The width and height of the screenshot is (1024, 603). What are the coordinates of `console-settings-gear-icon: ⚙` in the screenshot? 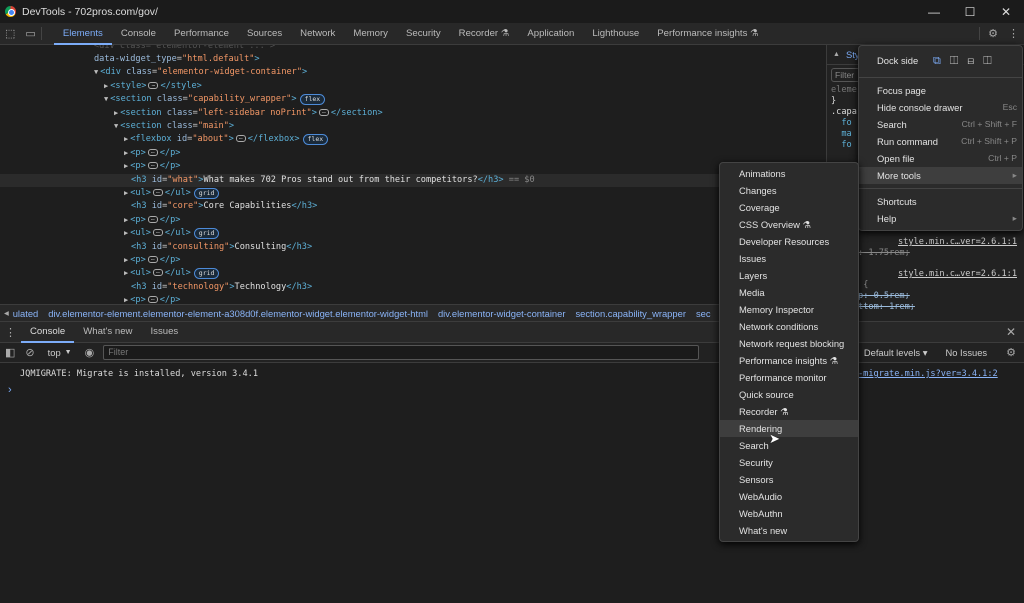 It's located at (1012, 352).